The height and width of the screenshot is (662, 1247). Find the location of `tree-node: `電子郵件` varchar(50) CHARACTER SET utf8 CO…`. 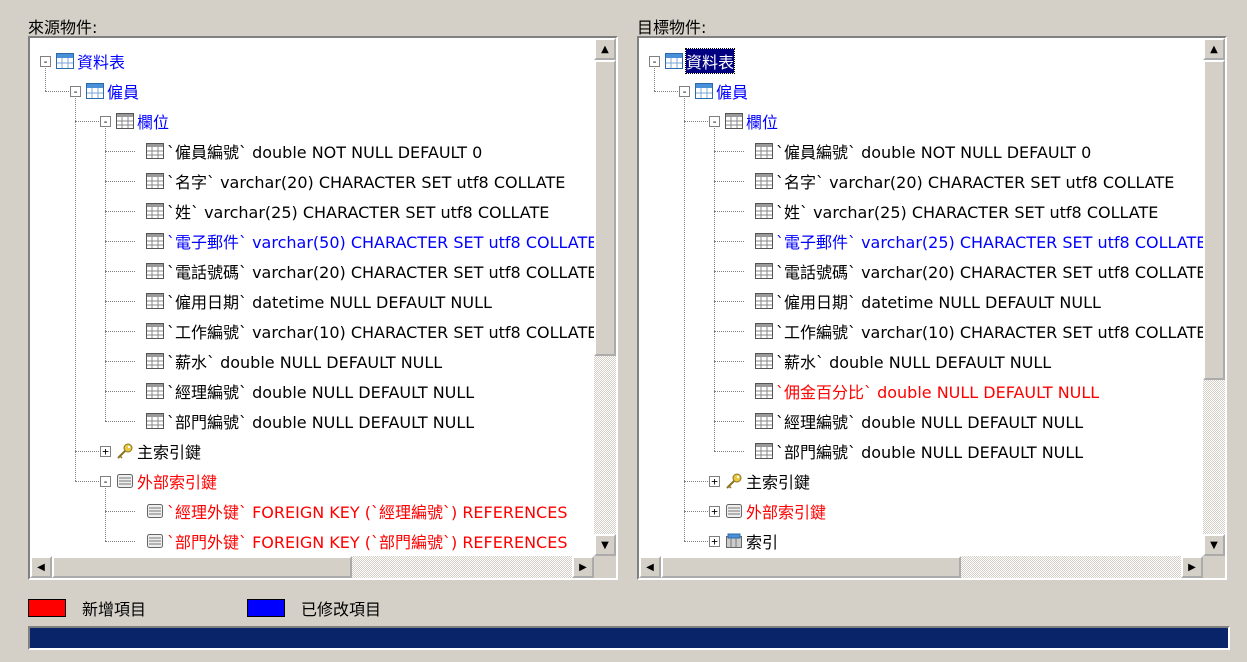

tree-node: `電子郵件` varchar(50) CHARACTER SET utf8 CO… is located at coordinates (370, 241).